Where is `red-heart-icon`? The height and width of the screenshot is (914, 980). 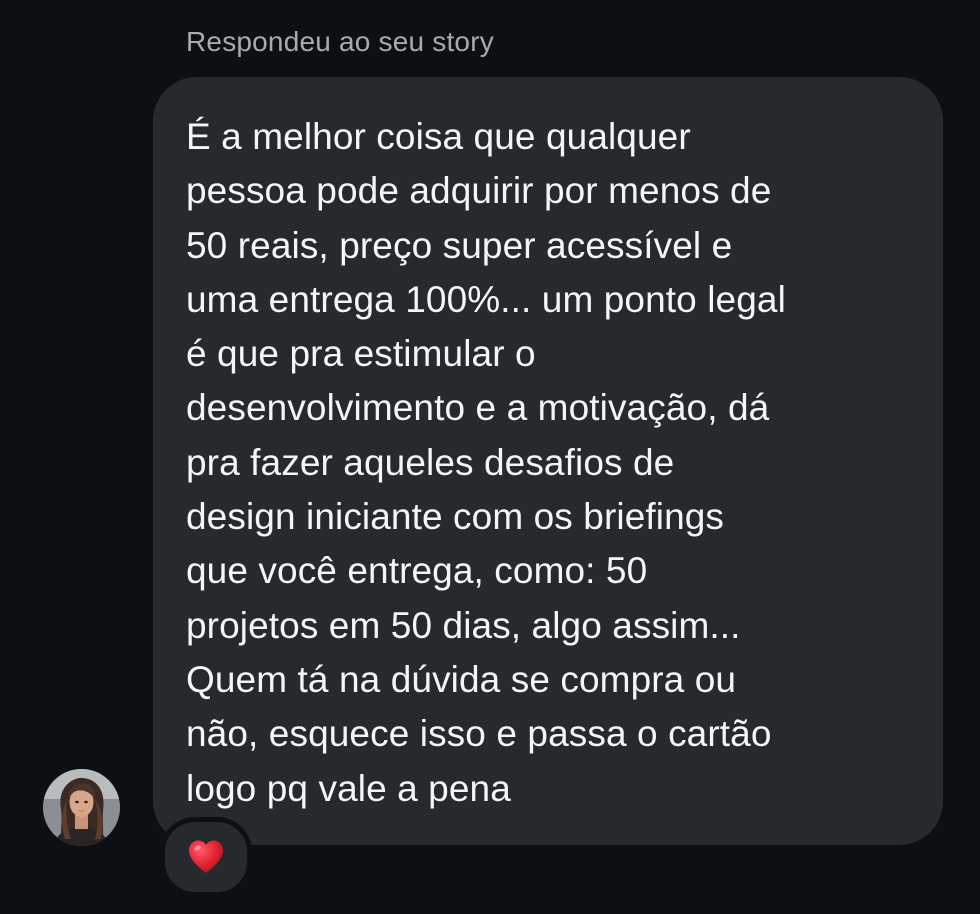
red-heart-icon is located at coordinates (206, 856).